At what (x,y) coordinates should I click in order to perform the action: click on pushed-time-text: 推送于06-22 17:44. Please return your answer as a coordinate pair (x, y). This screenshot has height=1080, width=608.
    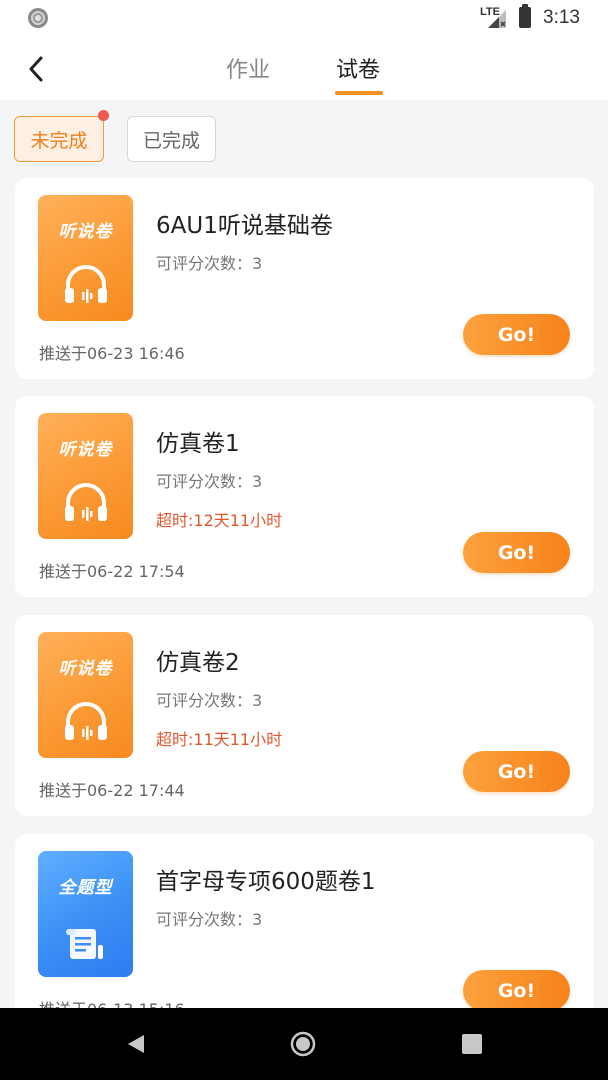
    Looking at the image, I should click on (112, 790).